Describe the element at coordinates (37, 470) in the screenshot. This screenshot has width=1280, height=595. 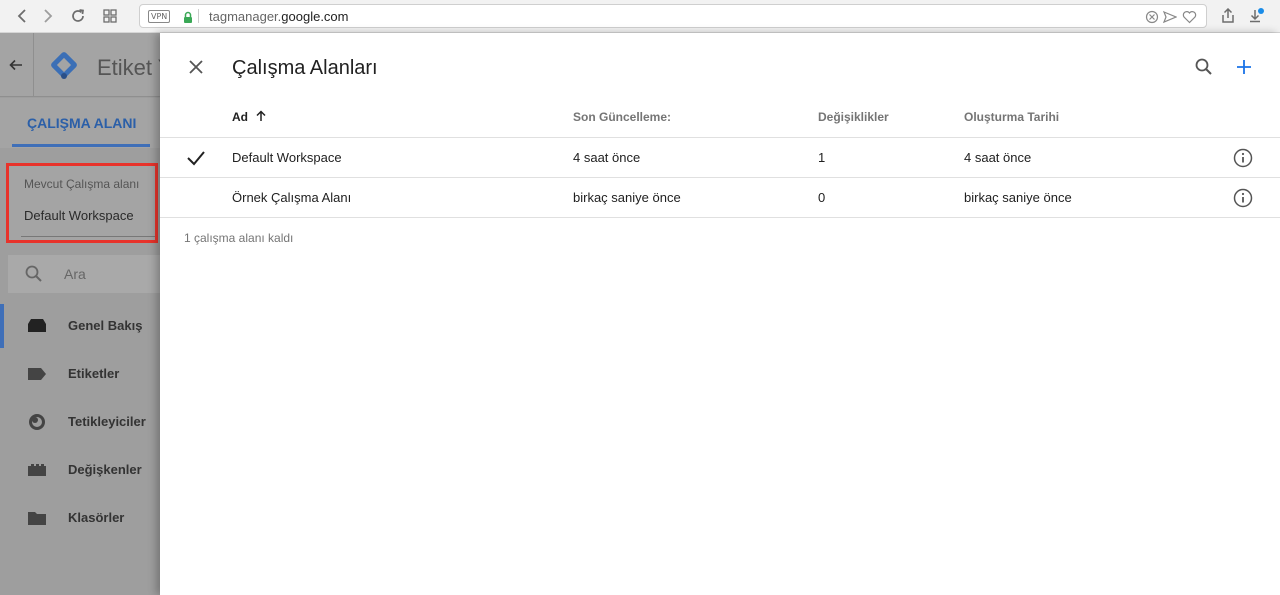
I see `variables-icon` at that location.